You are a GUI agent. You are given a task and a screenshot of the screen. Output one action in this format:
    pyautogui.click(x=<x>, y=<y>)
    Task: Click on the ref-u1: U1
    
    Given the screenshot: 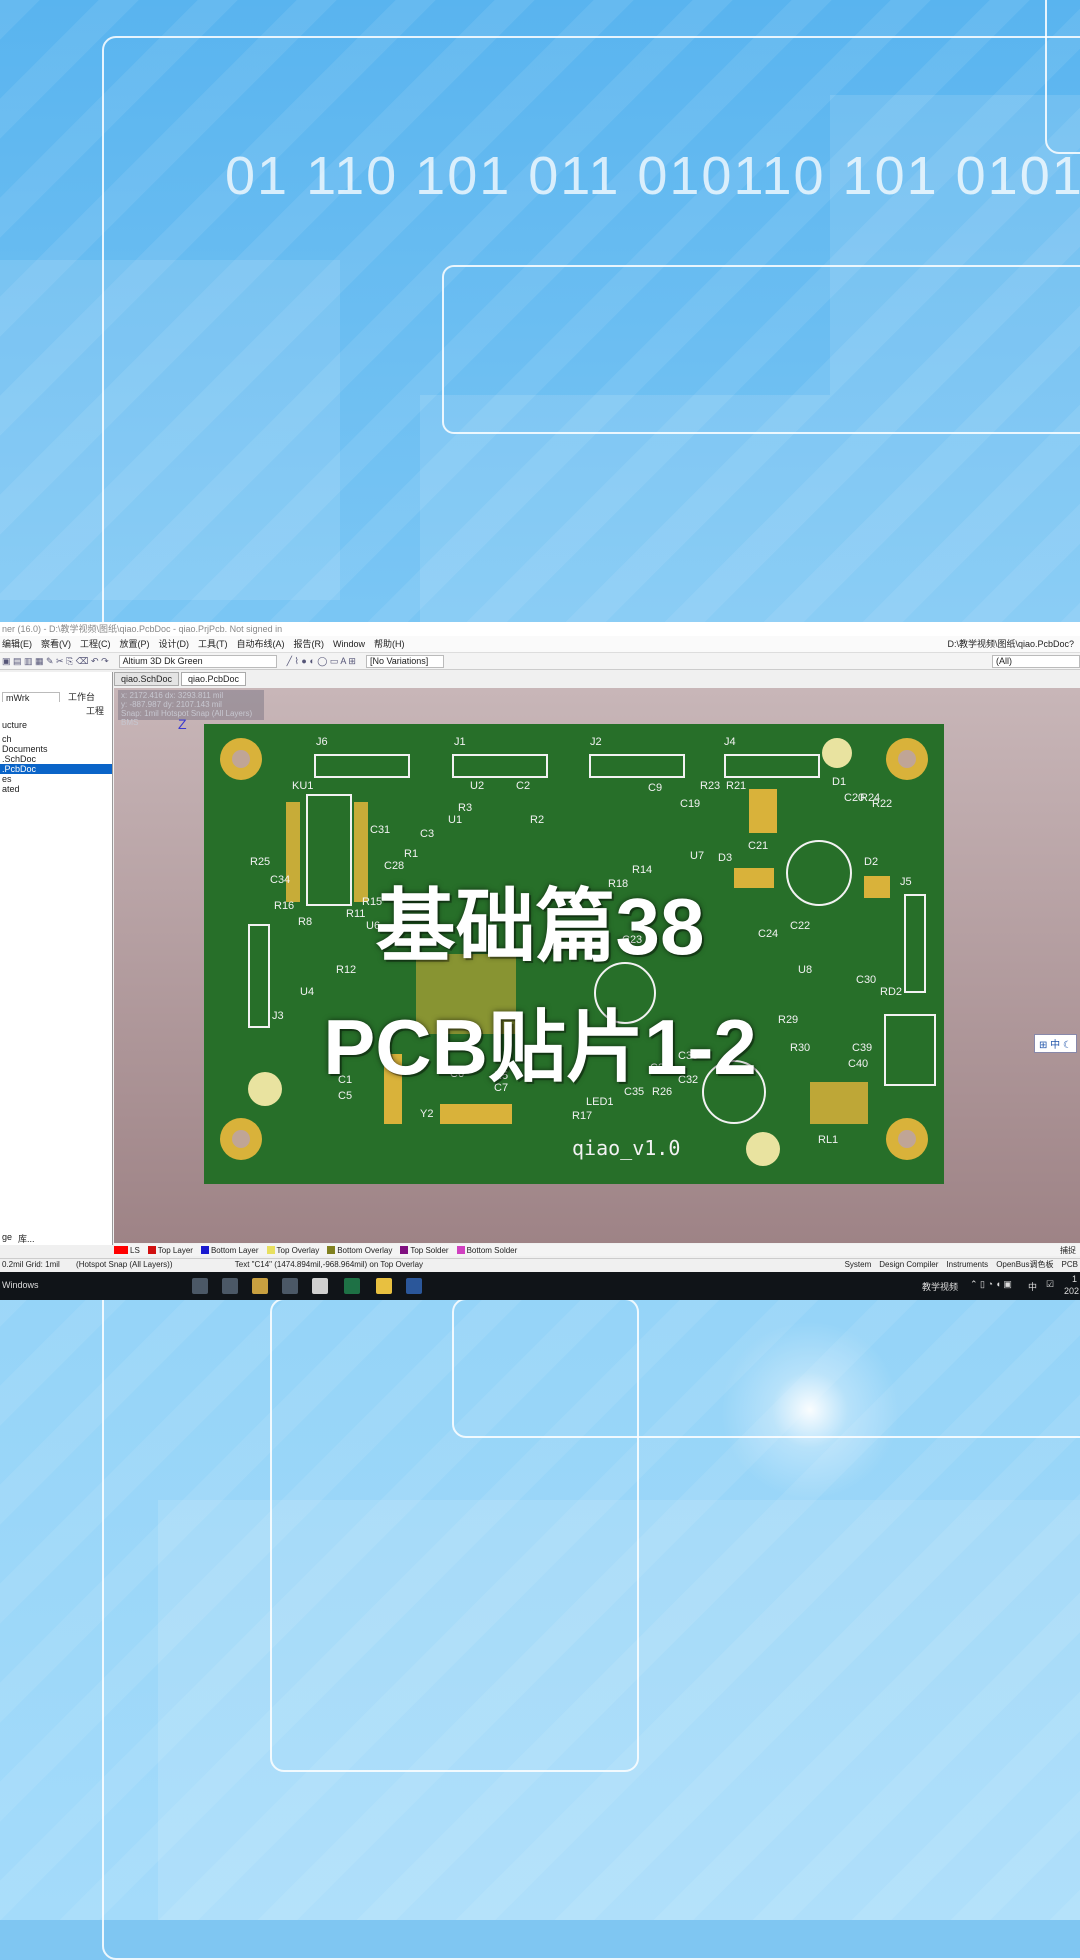 What is the action you would take?
    pyautogui.click(x=455, y=820)
    